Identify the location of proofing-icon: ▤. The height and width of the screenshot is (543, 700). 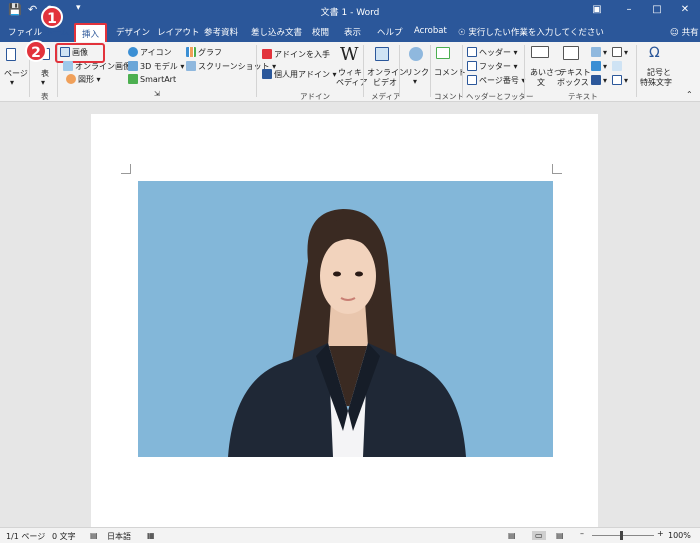
(94, 535).